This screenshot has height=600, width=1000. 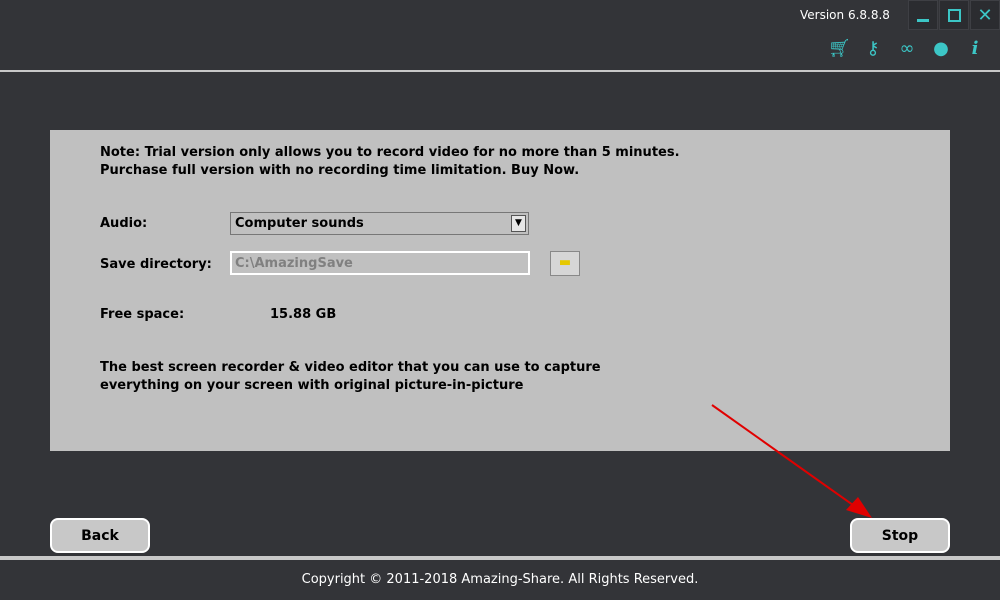 What do you see at coordinates (791, 461) in the screenshot?
I see `annotation-arrow` at bounding box center [791, 461].